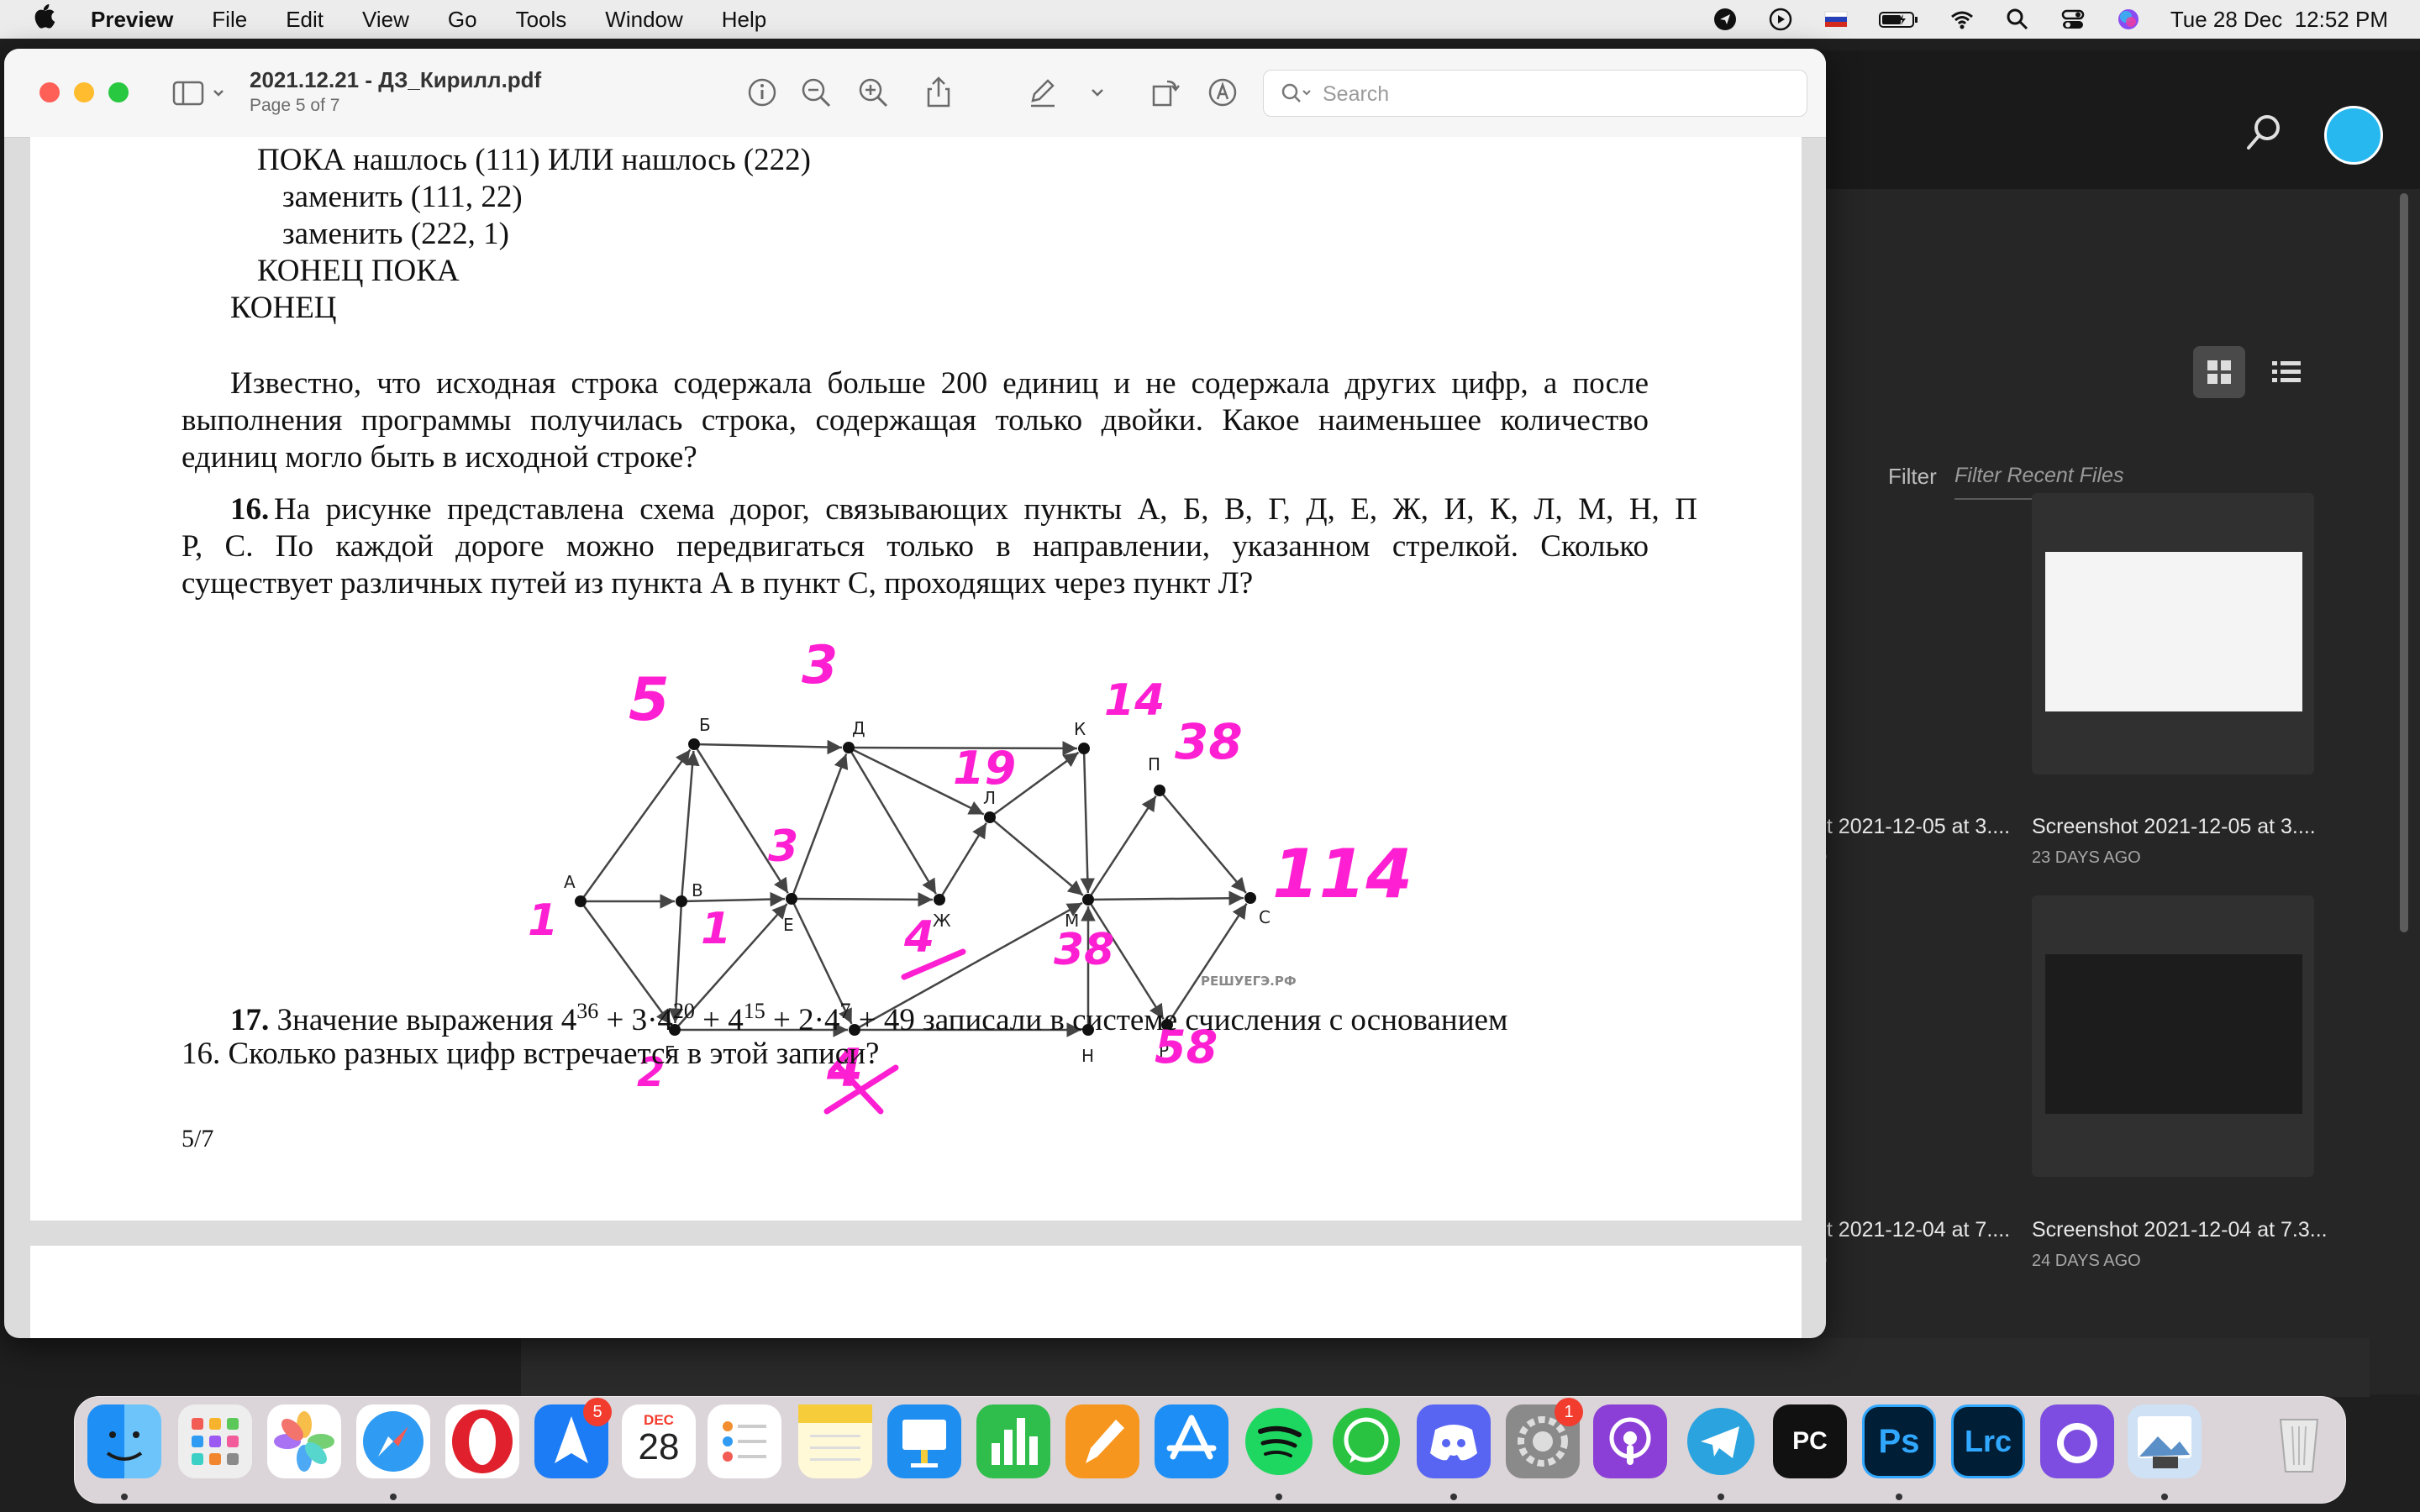 This screenshot has height=1512, width=2420. Describe the element at coordinates (132, 20) in the screenshot. I see `menu-app-name: Preview` at that location.